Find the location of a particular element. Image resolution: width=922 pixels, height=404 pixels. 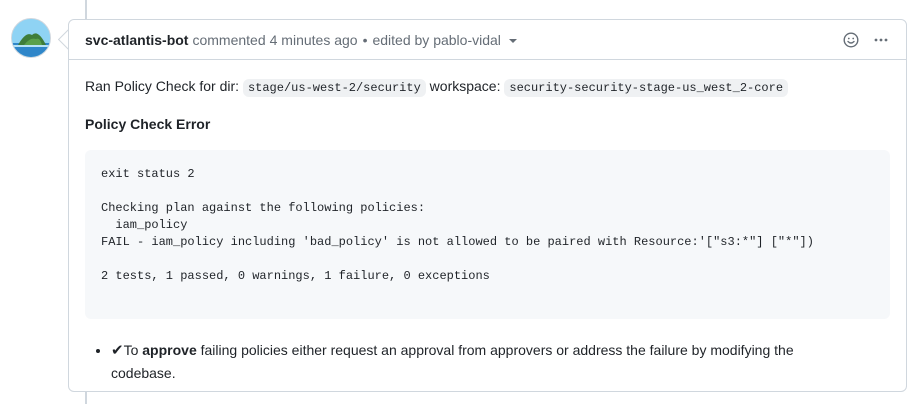

edited-by: edited by pablo-vidal is located at coordinates (436, 40).